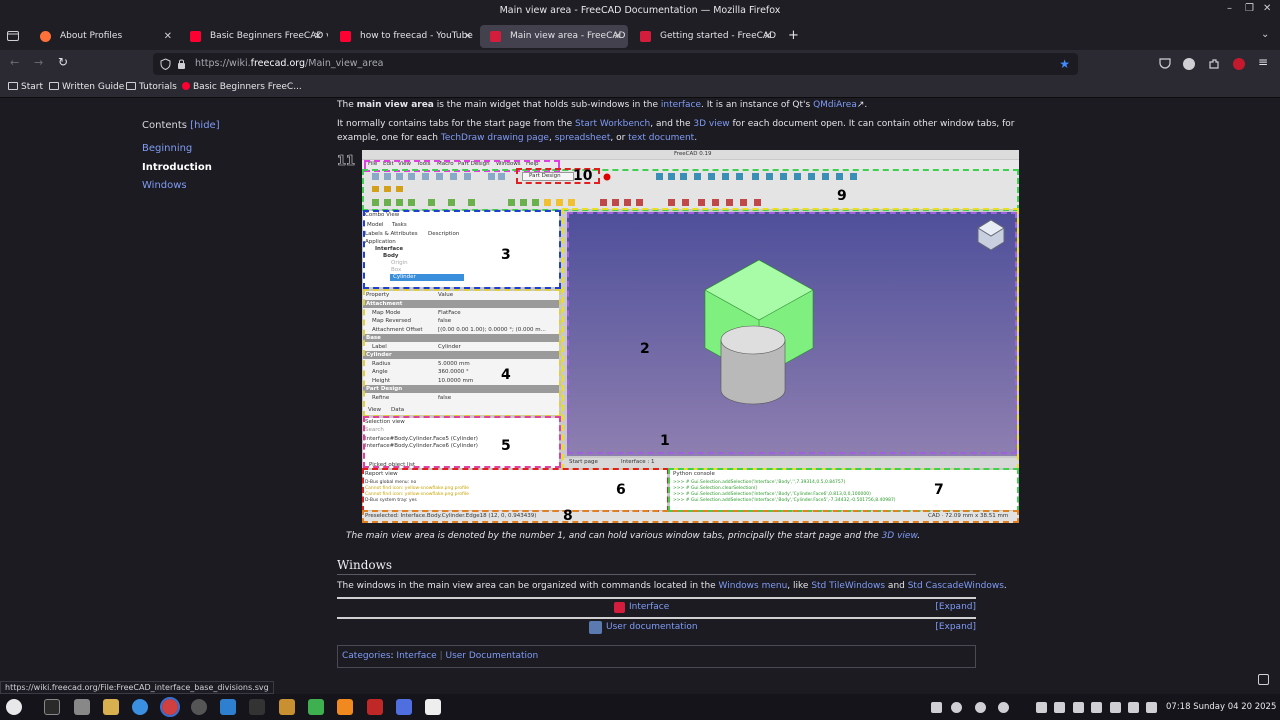 This screenshot has height=720, width=1280. I want to click on tab-label: Getting started - FreeCAD D, so click(719, 36).